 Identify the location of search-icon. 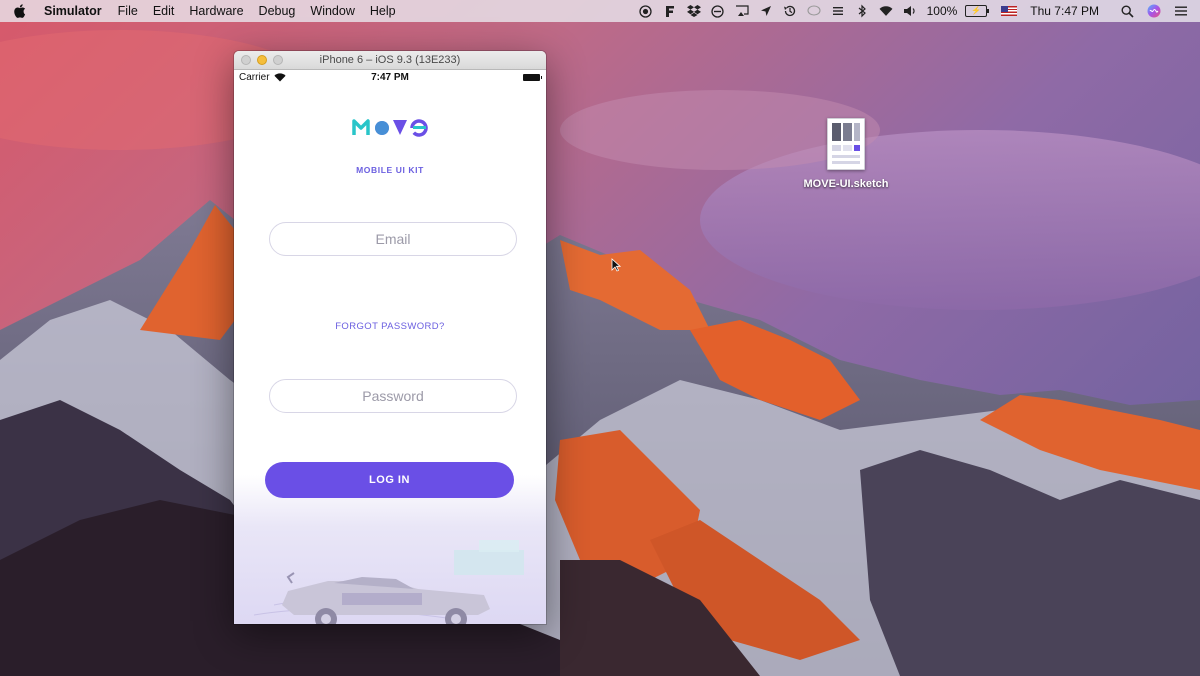
(1127, 11).